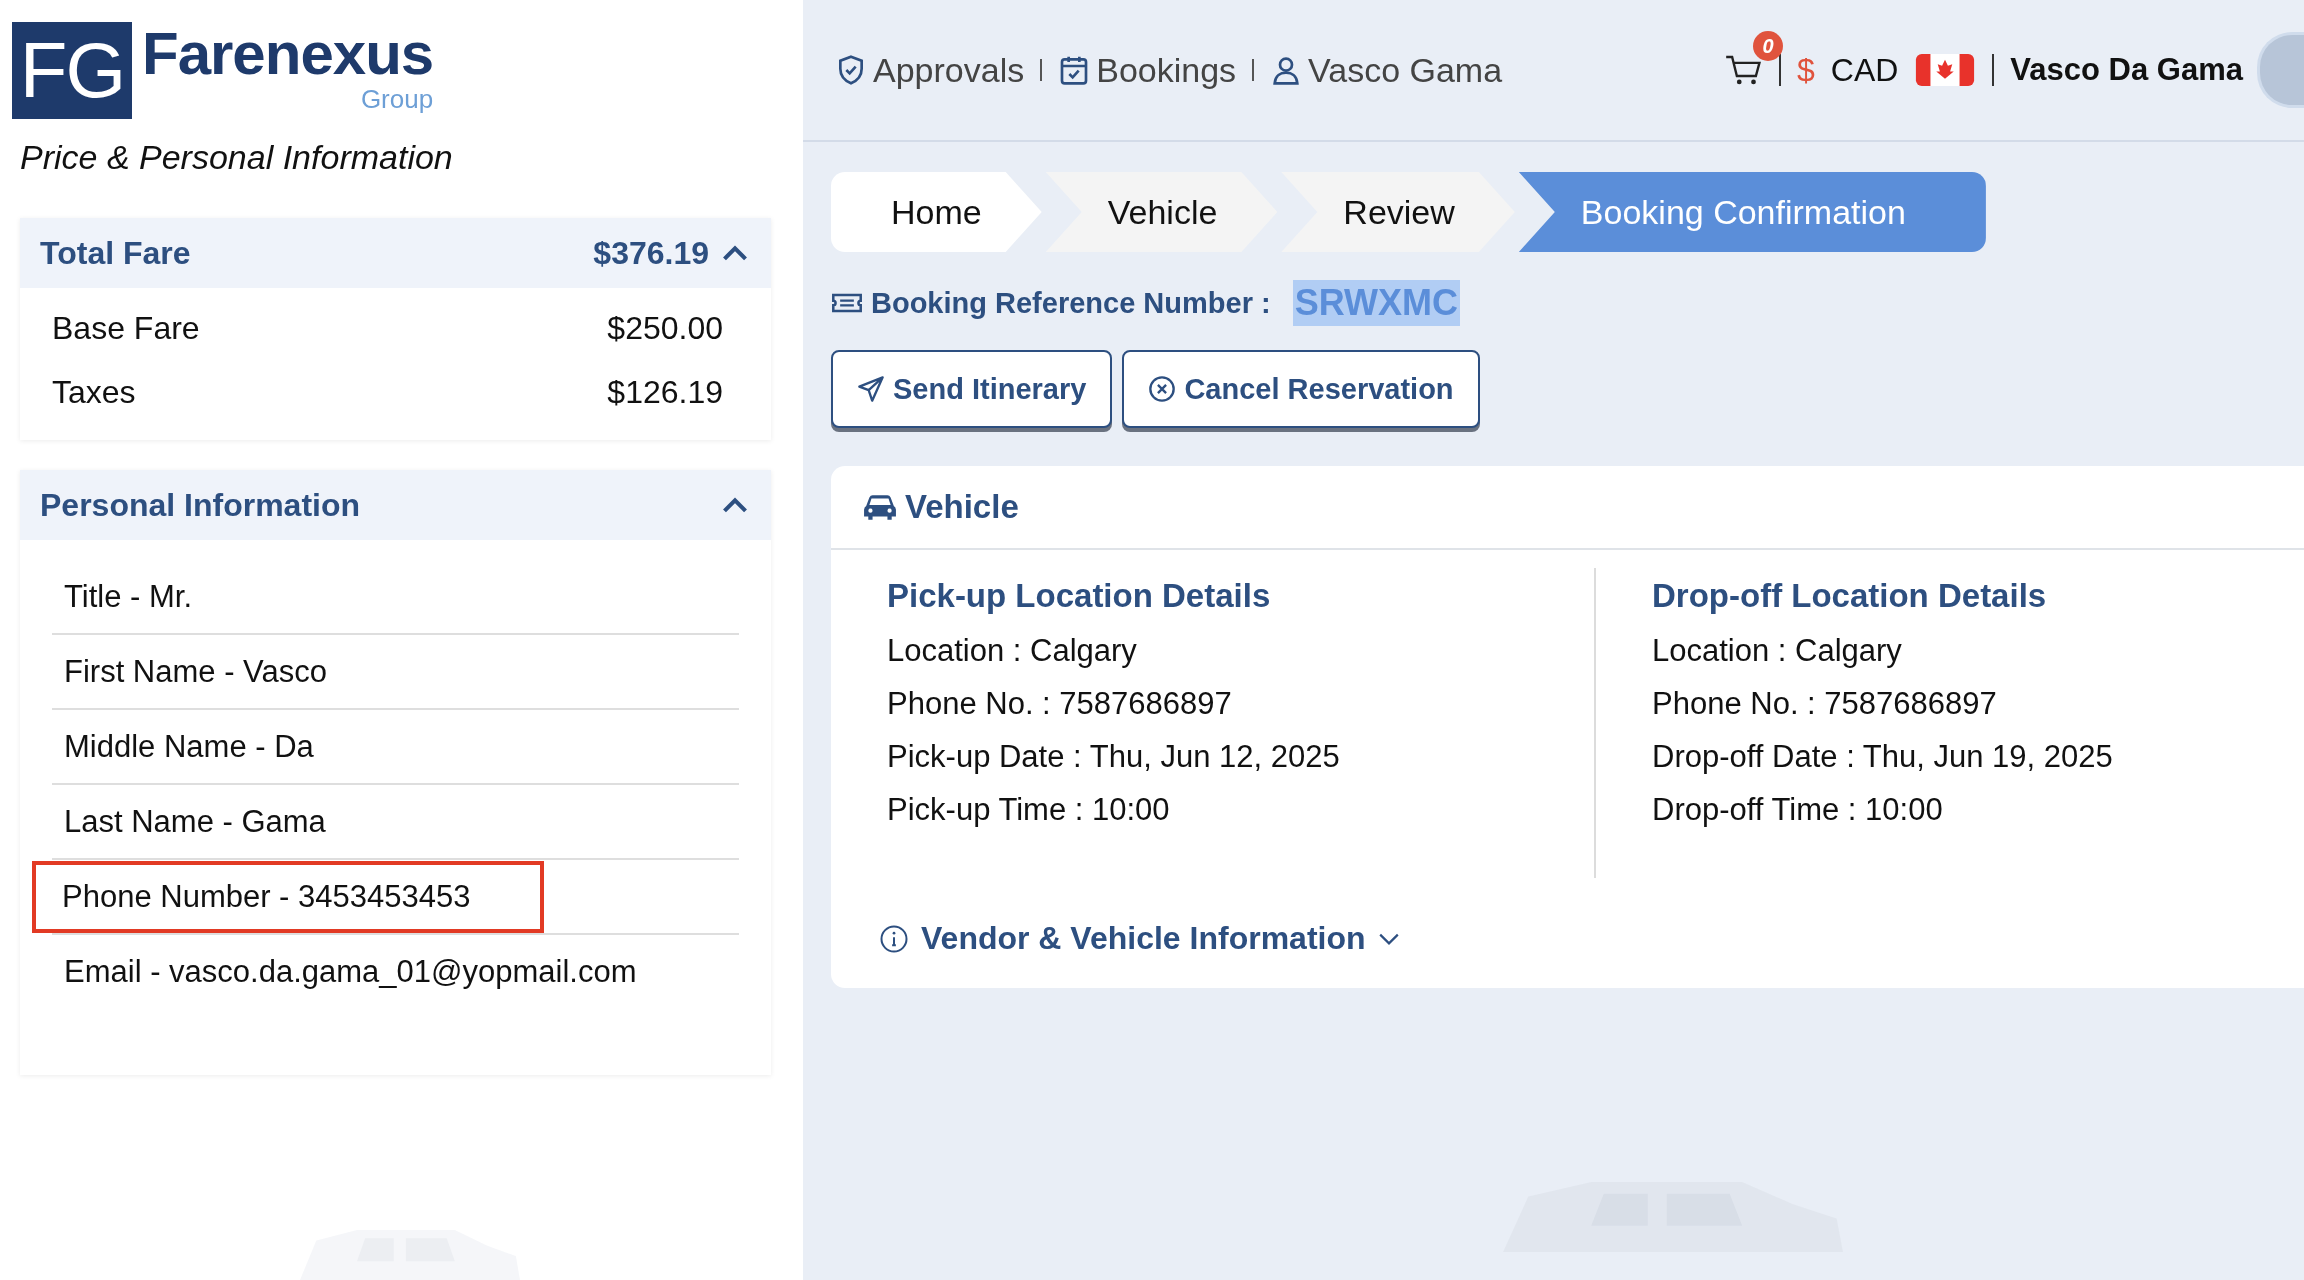 Image resolution: width=2304 pixels, height=1280 pixels. I want to click on breadcrumb-step: Review, so click(1398, 212).